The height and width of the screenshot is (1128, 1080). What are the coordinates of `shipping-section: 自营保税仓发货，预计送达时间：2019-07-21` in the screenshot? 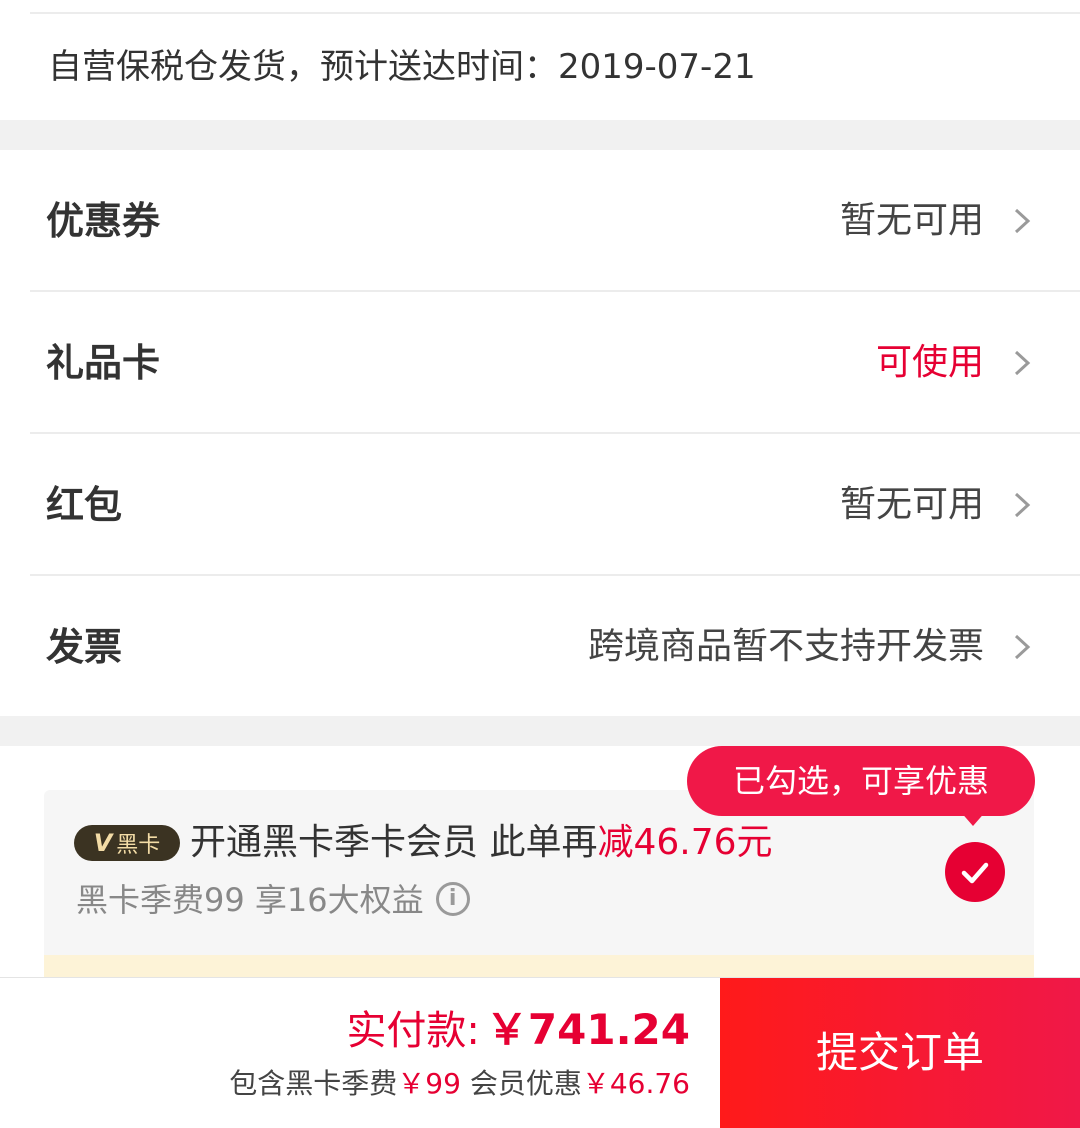 It's located at (540, 60).